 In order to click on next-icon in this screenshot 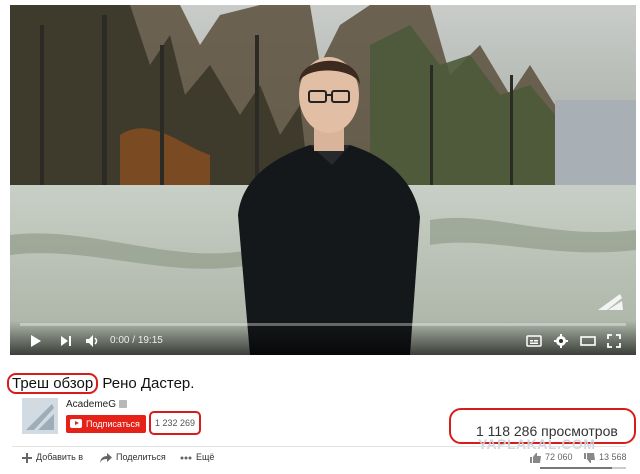, I will do `click(66, 341)`.